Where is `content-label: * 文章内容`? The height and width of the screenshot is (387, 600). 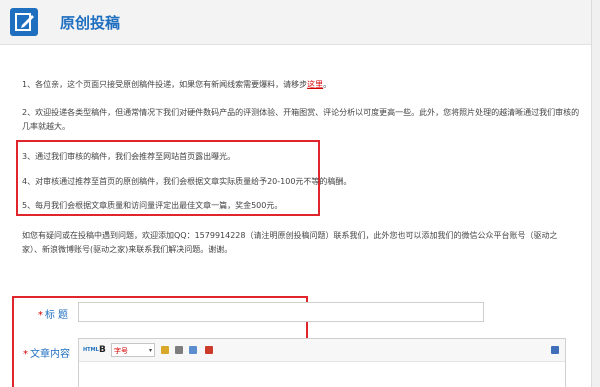
content-label: * 文章内容 is located at coordinates (42, 352).